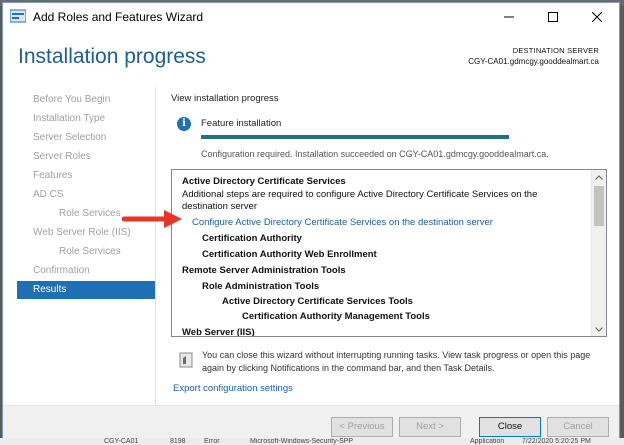 The height and width of the screenshot is (445, 624). What do you see at coordinates (86, 271) in the screenshot?
I see `nav-item-confirmation: Confirmation` at bounding box center [86, 271].